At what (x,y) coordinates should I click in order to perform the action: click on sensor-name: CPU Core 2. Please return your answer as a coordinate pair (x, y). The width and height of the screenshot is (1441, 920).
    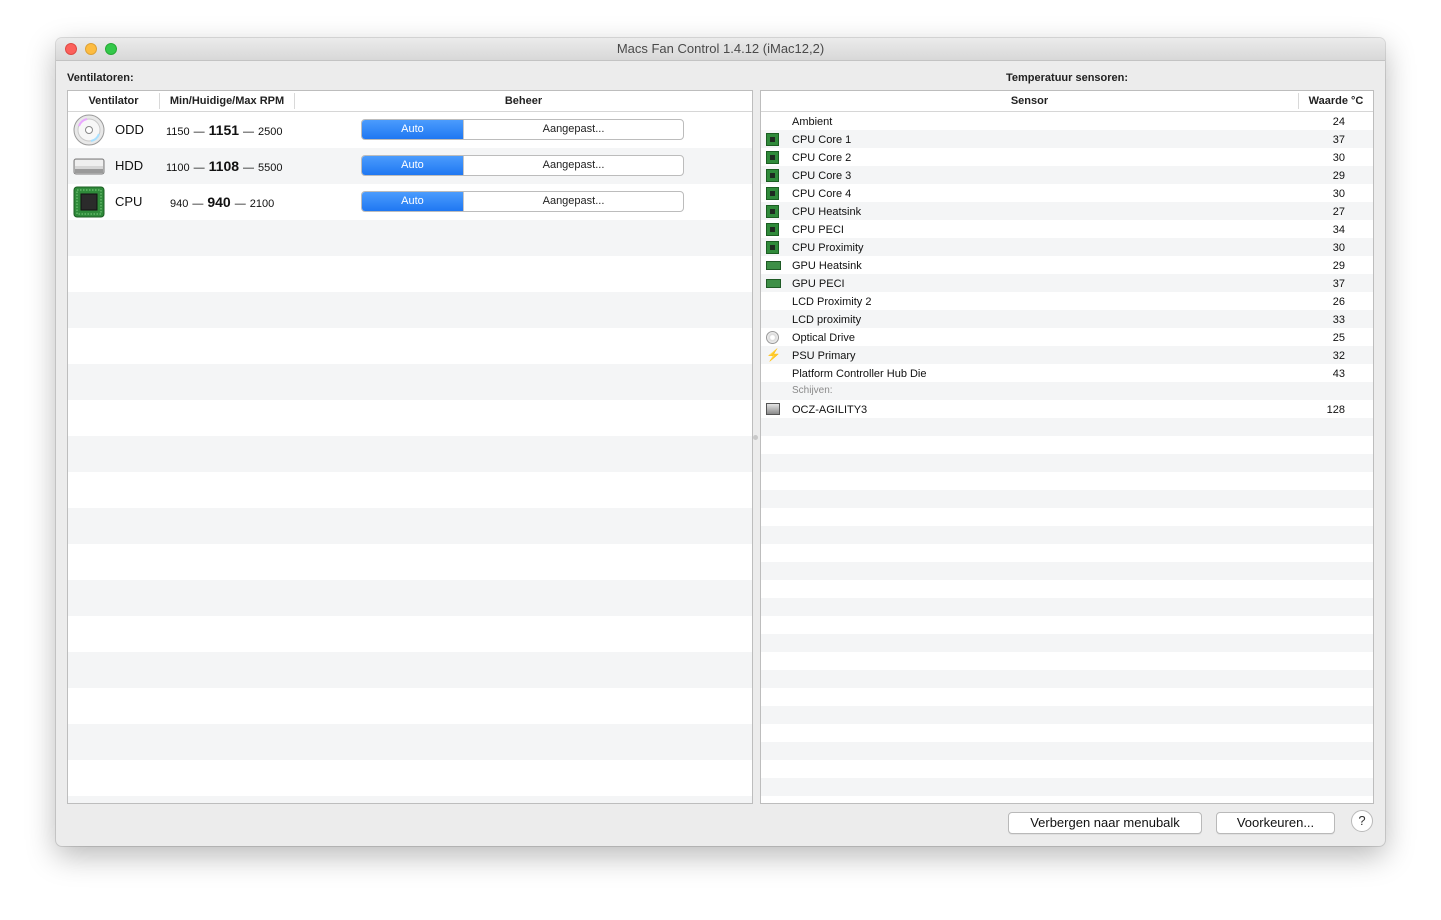
    Looking at the image, I should click on (822, 158).